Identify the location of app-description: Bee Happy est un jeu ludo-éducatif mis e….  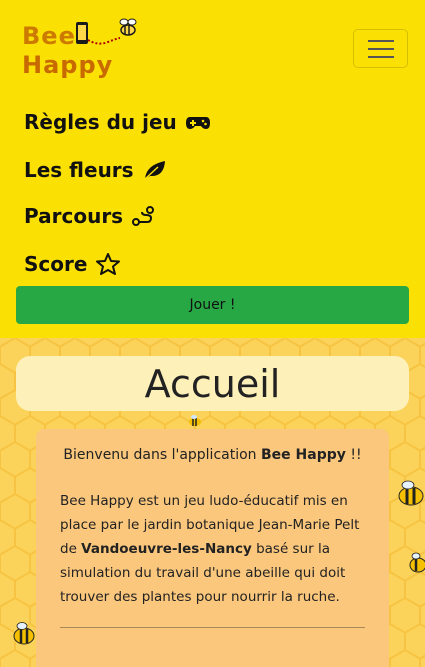
(210, 549).